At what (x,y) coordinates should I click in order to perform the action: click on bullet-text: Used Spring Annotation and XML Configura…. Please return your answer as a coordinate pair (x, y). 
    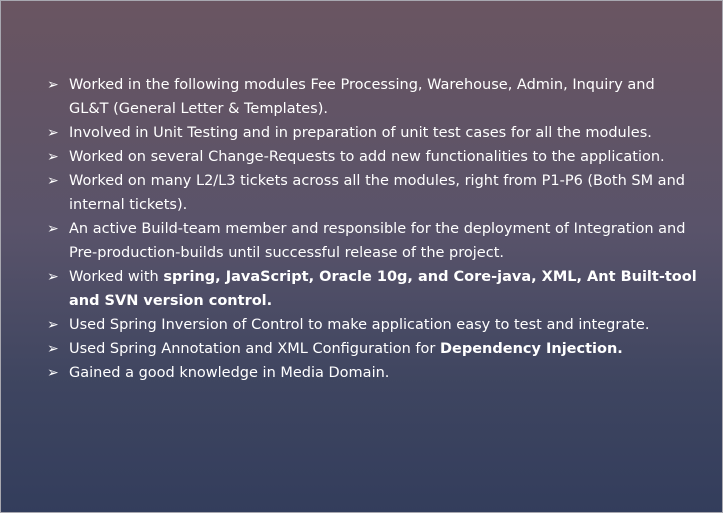
    Looking at the image, I should click on (254, 349).